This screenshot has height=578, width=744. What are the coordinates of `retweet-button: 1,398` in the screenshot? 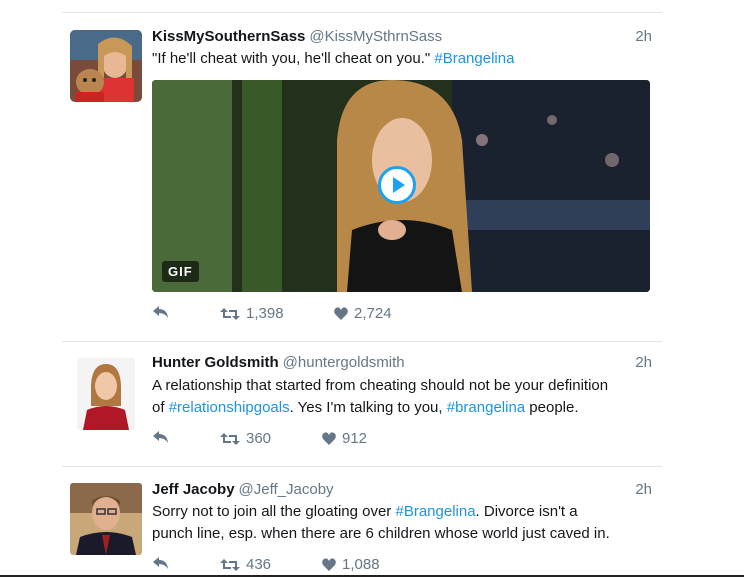 It's located at (252, 313).